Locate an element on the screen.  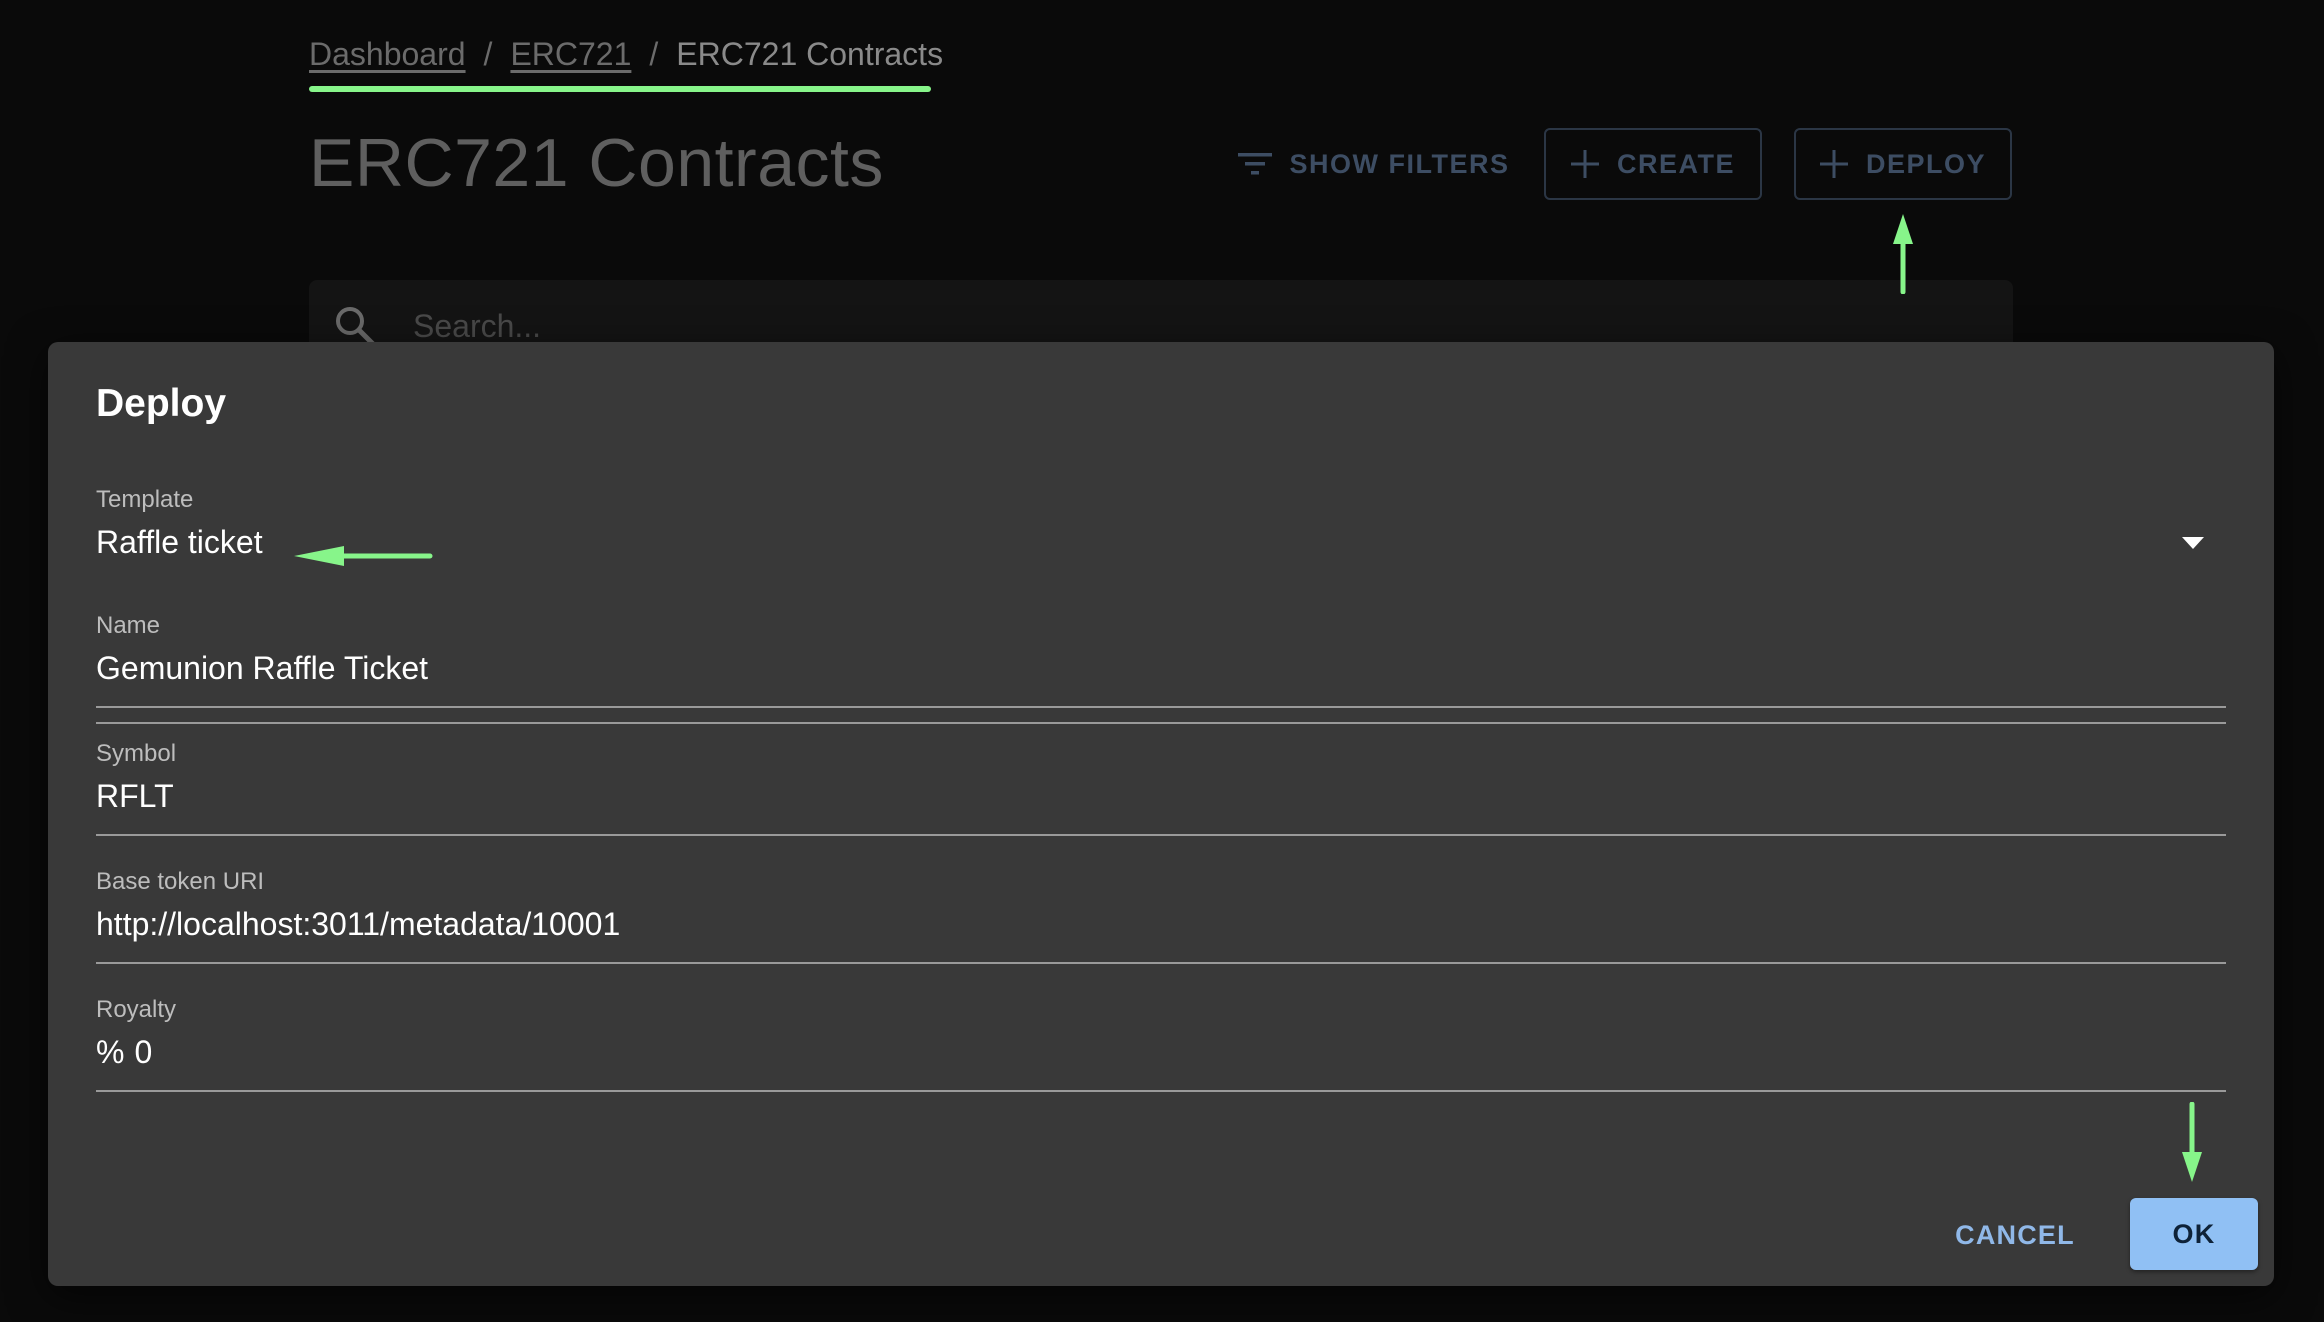
deploy-button: DEPLOY is located at coordinates (1903, 164).